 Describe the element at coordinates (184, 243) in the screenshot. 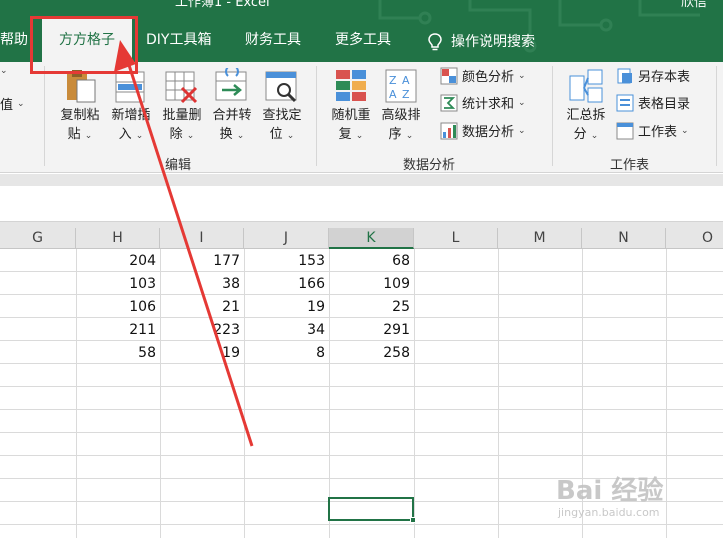

I see `red-arrow-annotation` at that location.